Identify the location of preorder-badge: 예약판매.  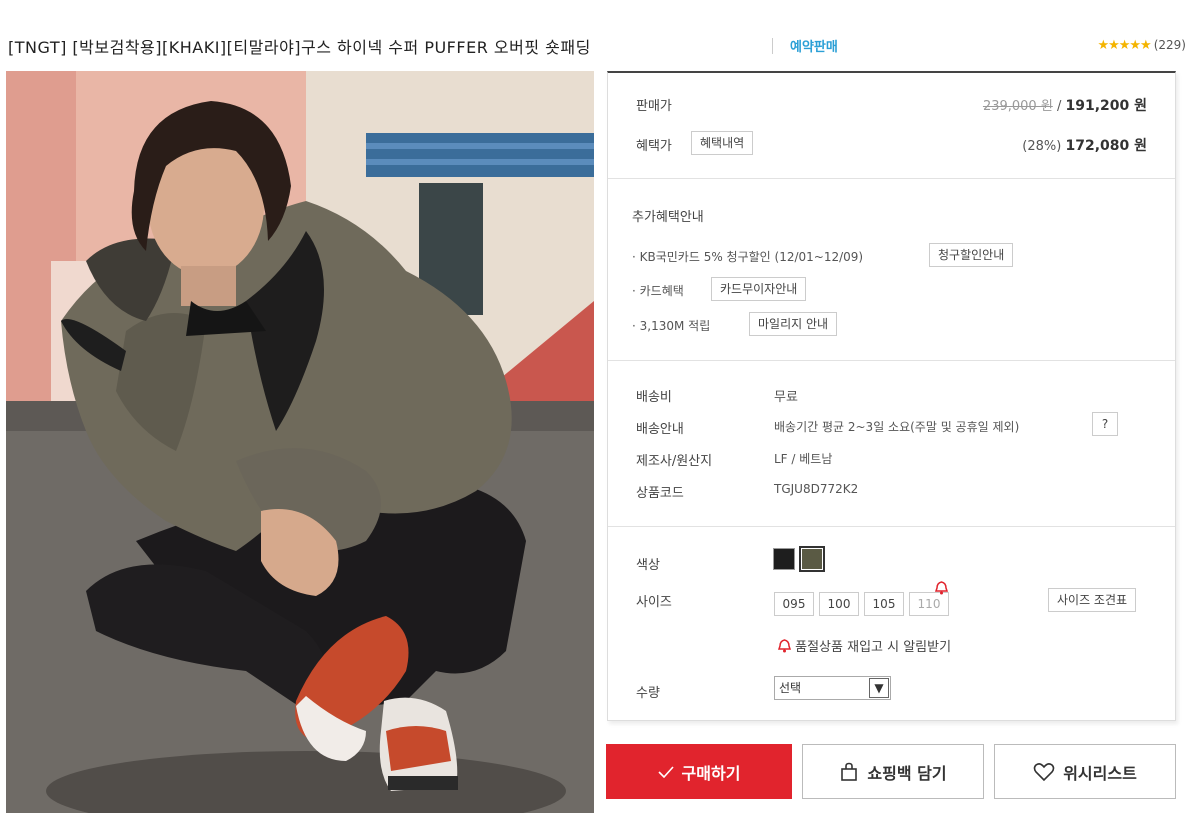
(814, 47).